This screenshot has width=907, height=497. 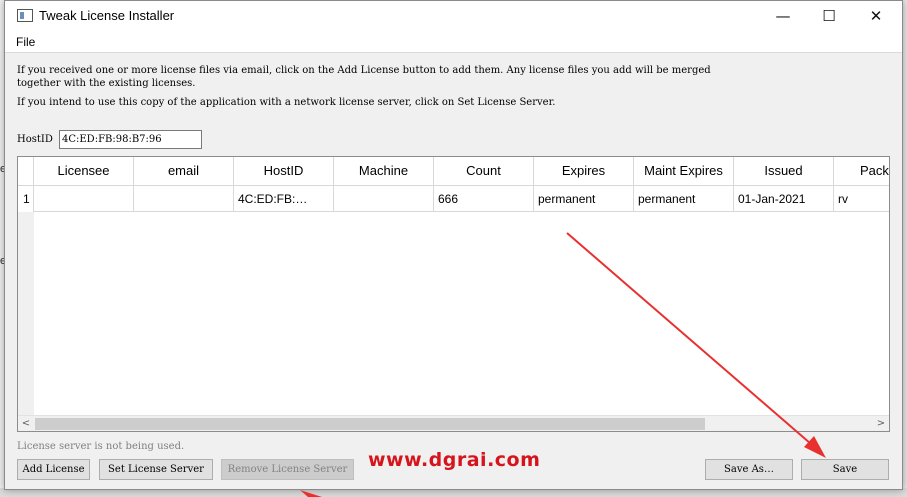 I want to click on table-cell-expires: permanent, so click(x=584, y=199).